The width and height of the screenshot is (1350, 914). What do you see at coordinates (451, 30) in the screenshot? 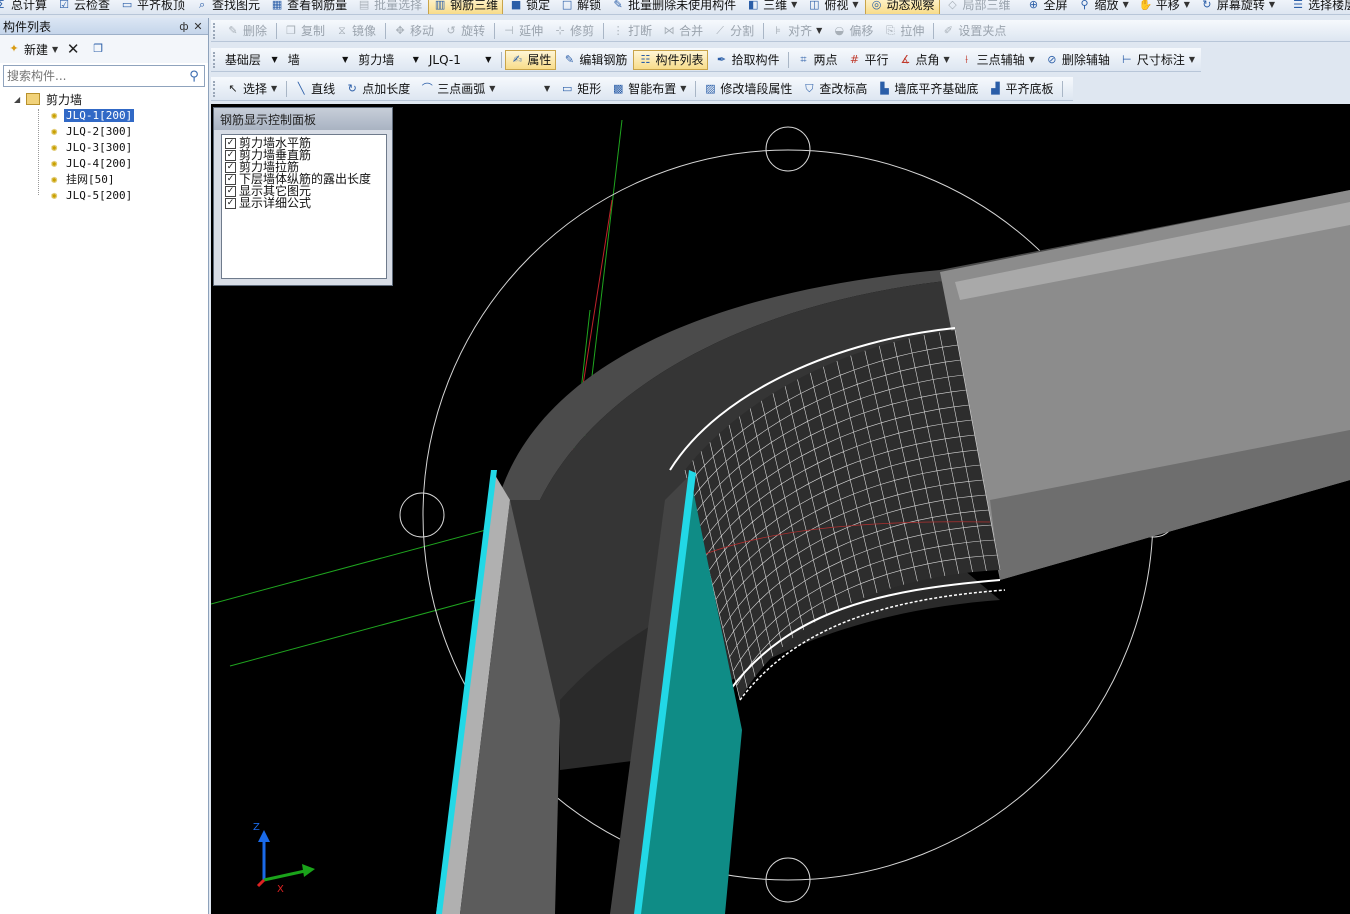
I see `rotate-icon: ↺` at bounding box center [451, 30].